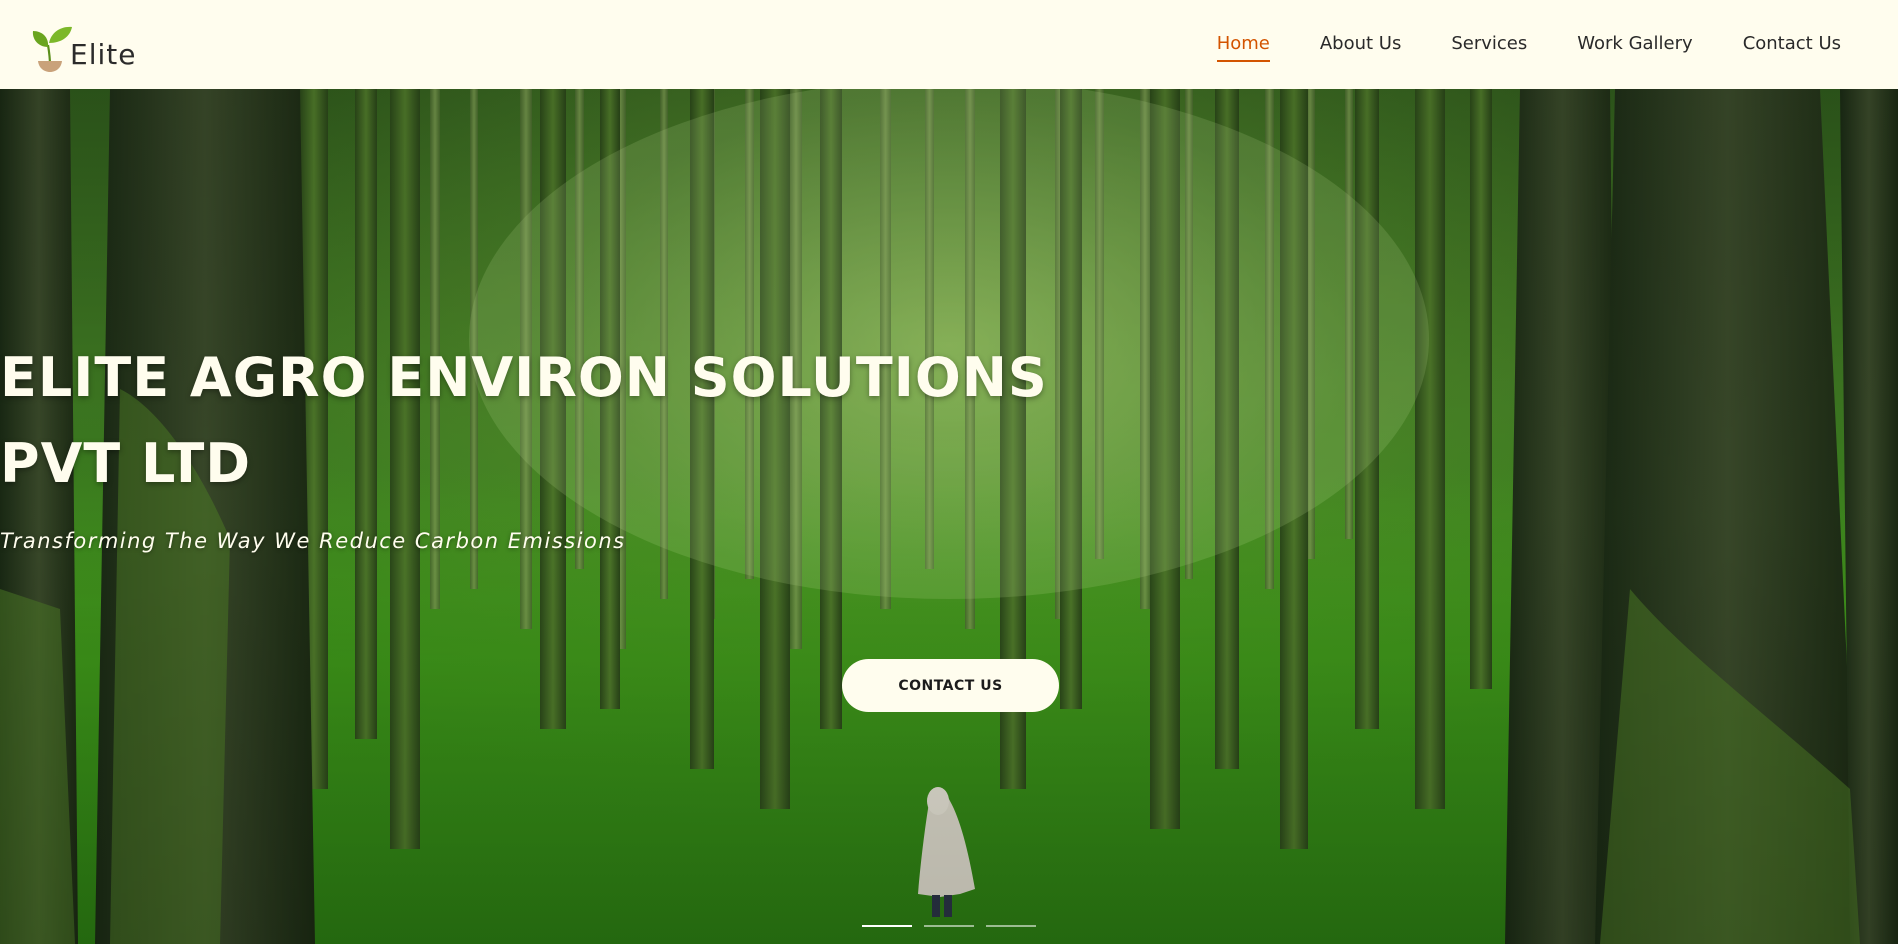 This screenshot has height=944, width=1898. What do you see at coordinates (103, 54) in the screenshot?
I see `brand-name: Elite` at bounding box center [103, 54].